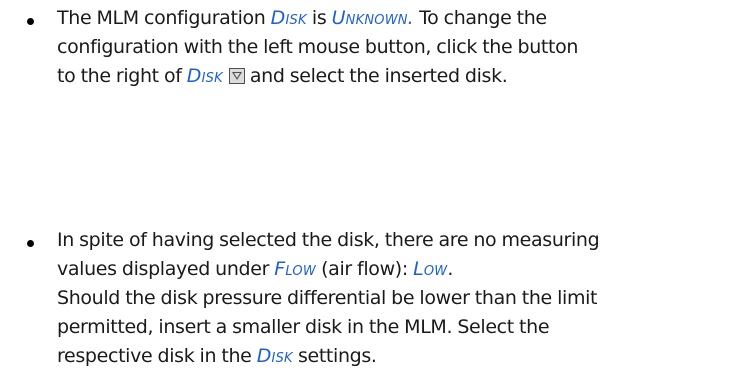 Image resolution: width=741 pixels, height=386 pixels. What do you see at coordinates (164, 18) in the screenshot?
I see `text-segment: The MLM configuration` at bounding box center [164, 18].